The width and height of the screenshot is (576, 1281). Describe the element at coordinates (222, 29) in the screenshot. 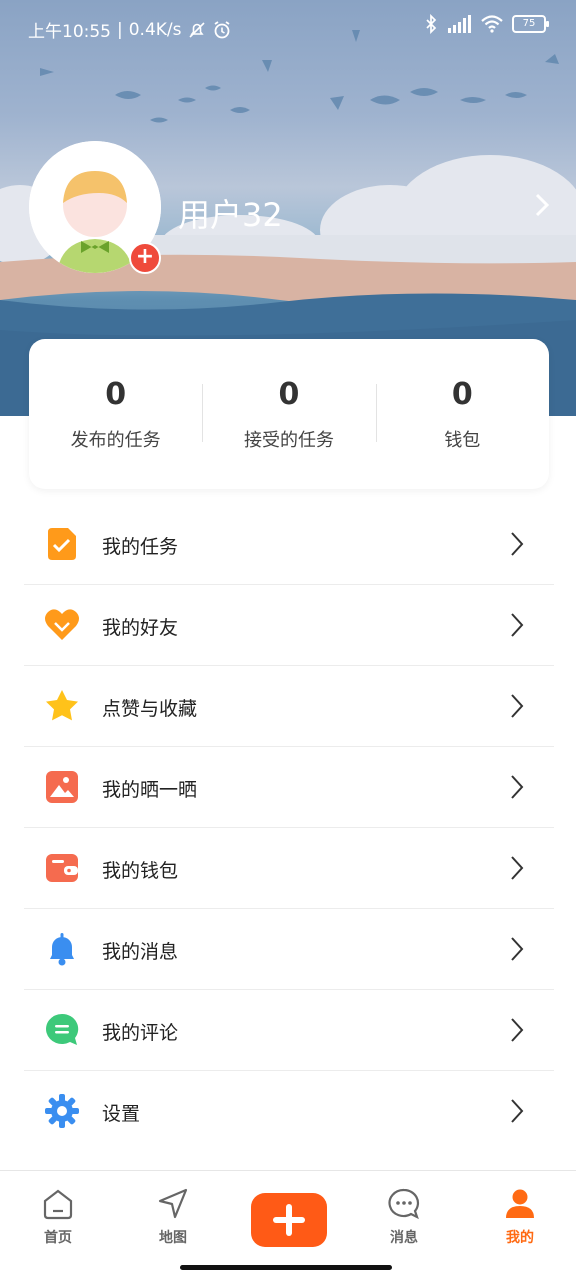

I see `alarm-icon` at that location.